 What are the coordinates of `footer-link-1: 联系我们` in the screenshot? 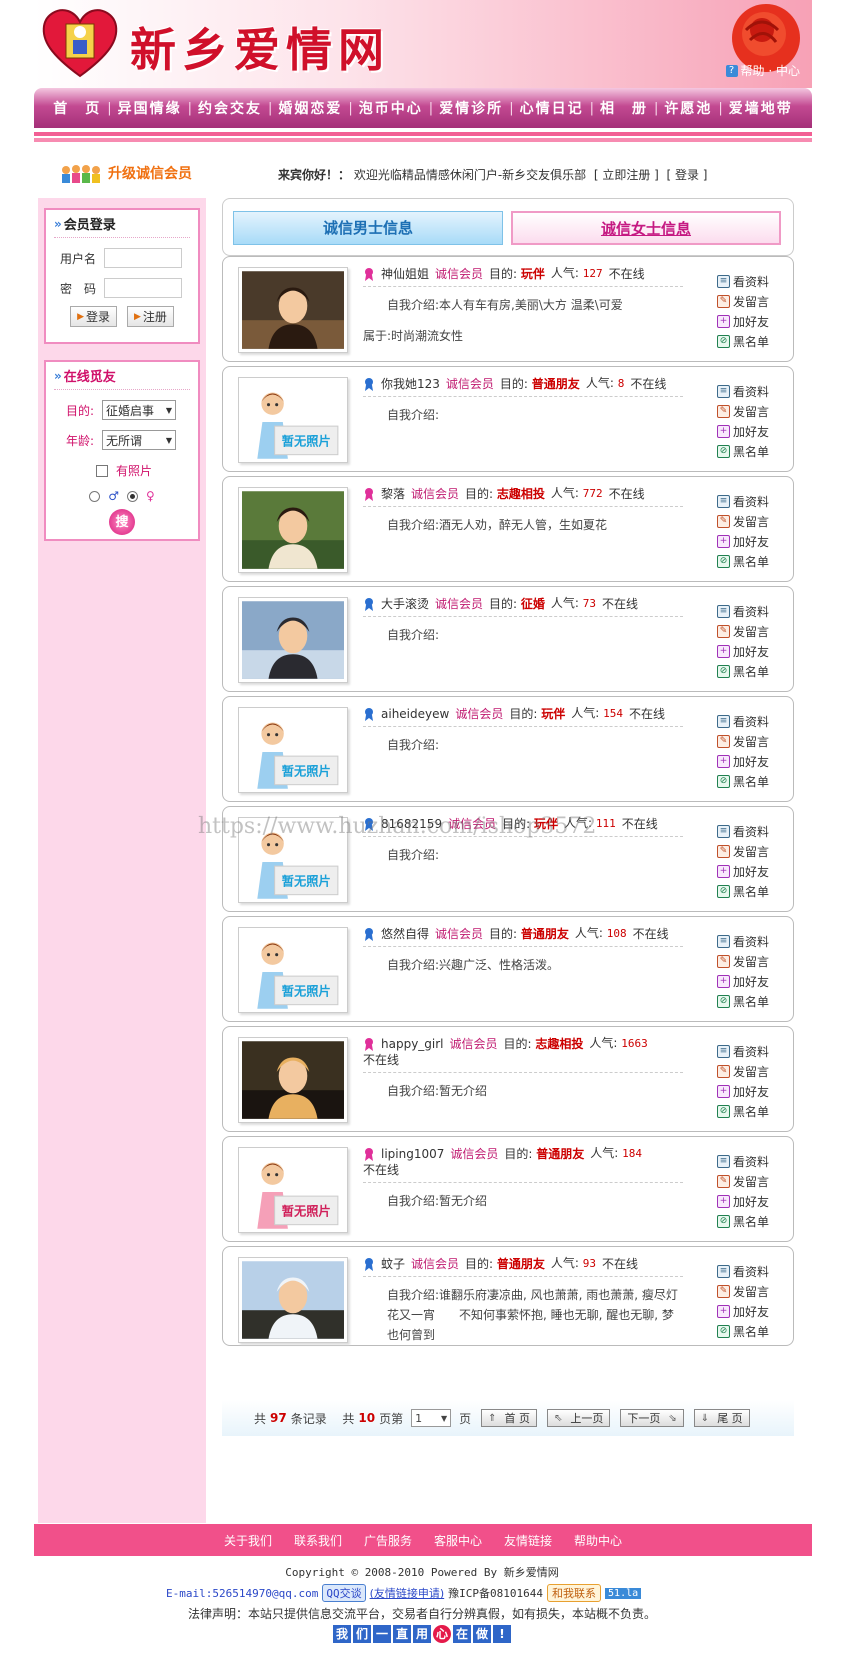 It's located at (318, 1540).